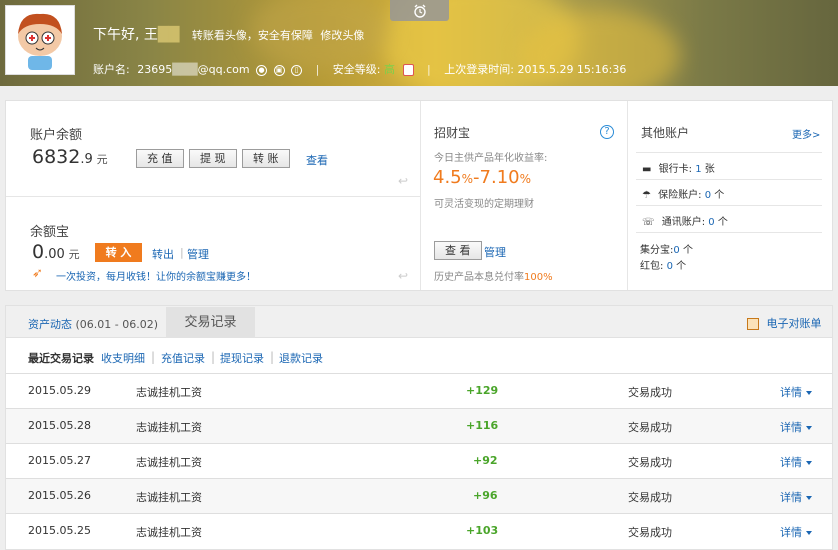  What do you see at coordinates (198, 254) in the screenshot?
I see `yuebao-manage-link: 管理` at bounding box center [198, 254].